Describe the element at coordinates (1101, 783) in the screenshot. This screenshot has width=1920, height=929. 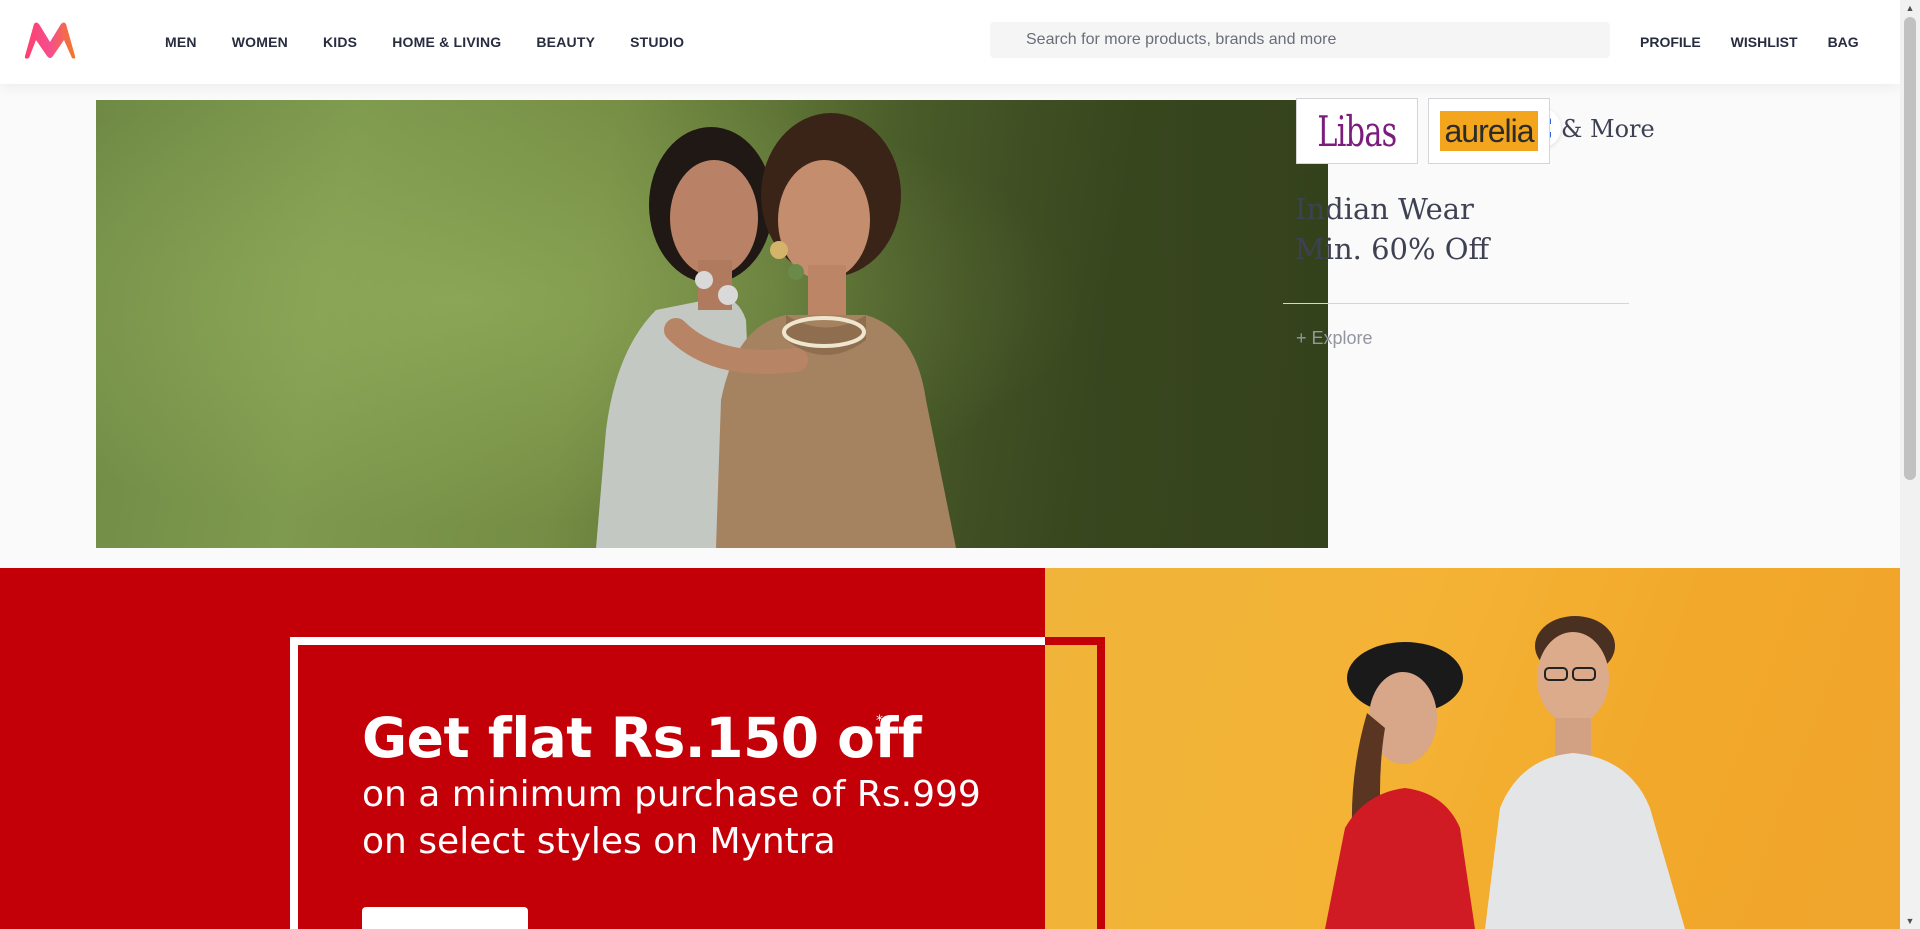
I see `promo-frame-right` at that location.